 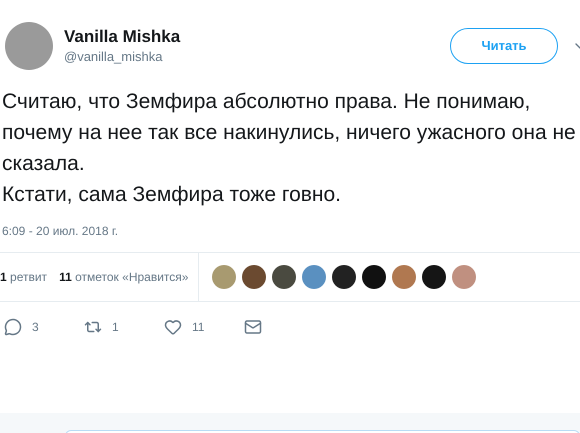 What do you see at coordinates (24, 277) in the screenshot?
I see `stat-text: 1 ретвит` at bounding box center [24, 277].